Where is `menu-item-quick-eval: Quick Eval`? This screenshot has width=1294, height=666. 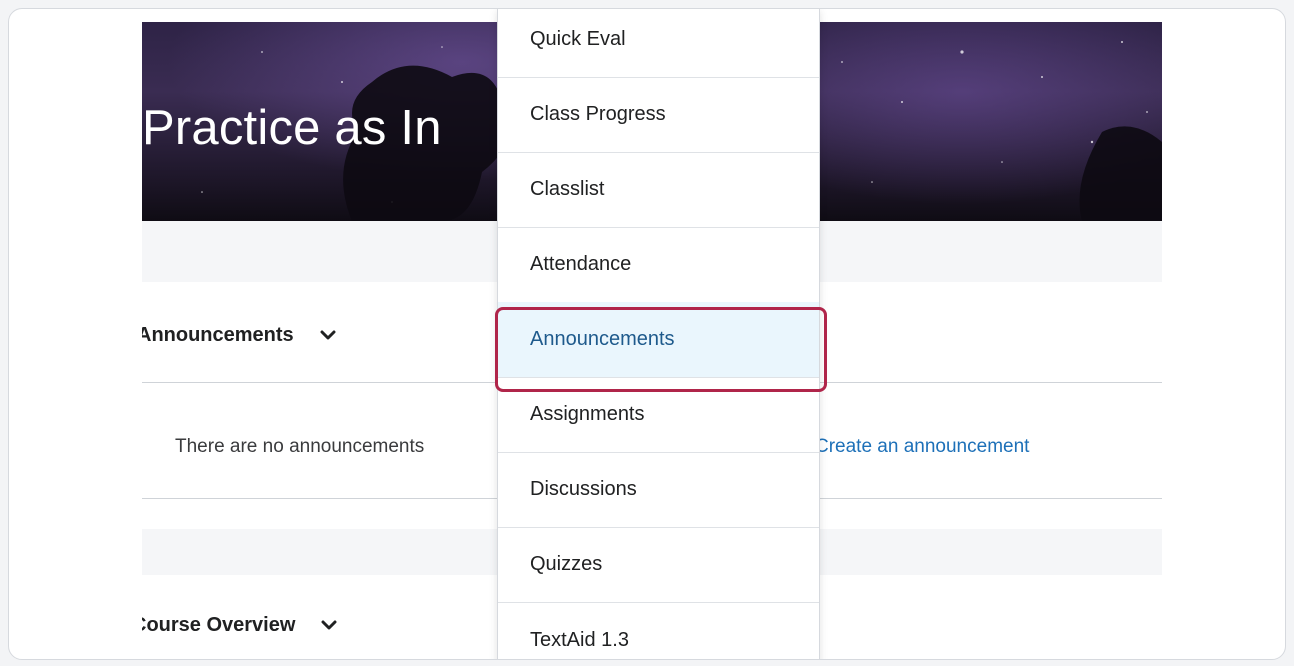 menu-item-quick-eval: Quick Eval is located at coordinates (658, 43).